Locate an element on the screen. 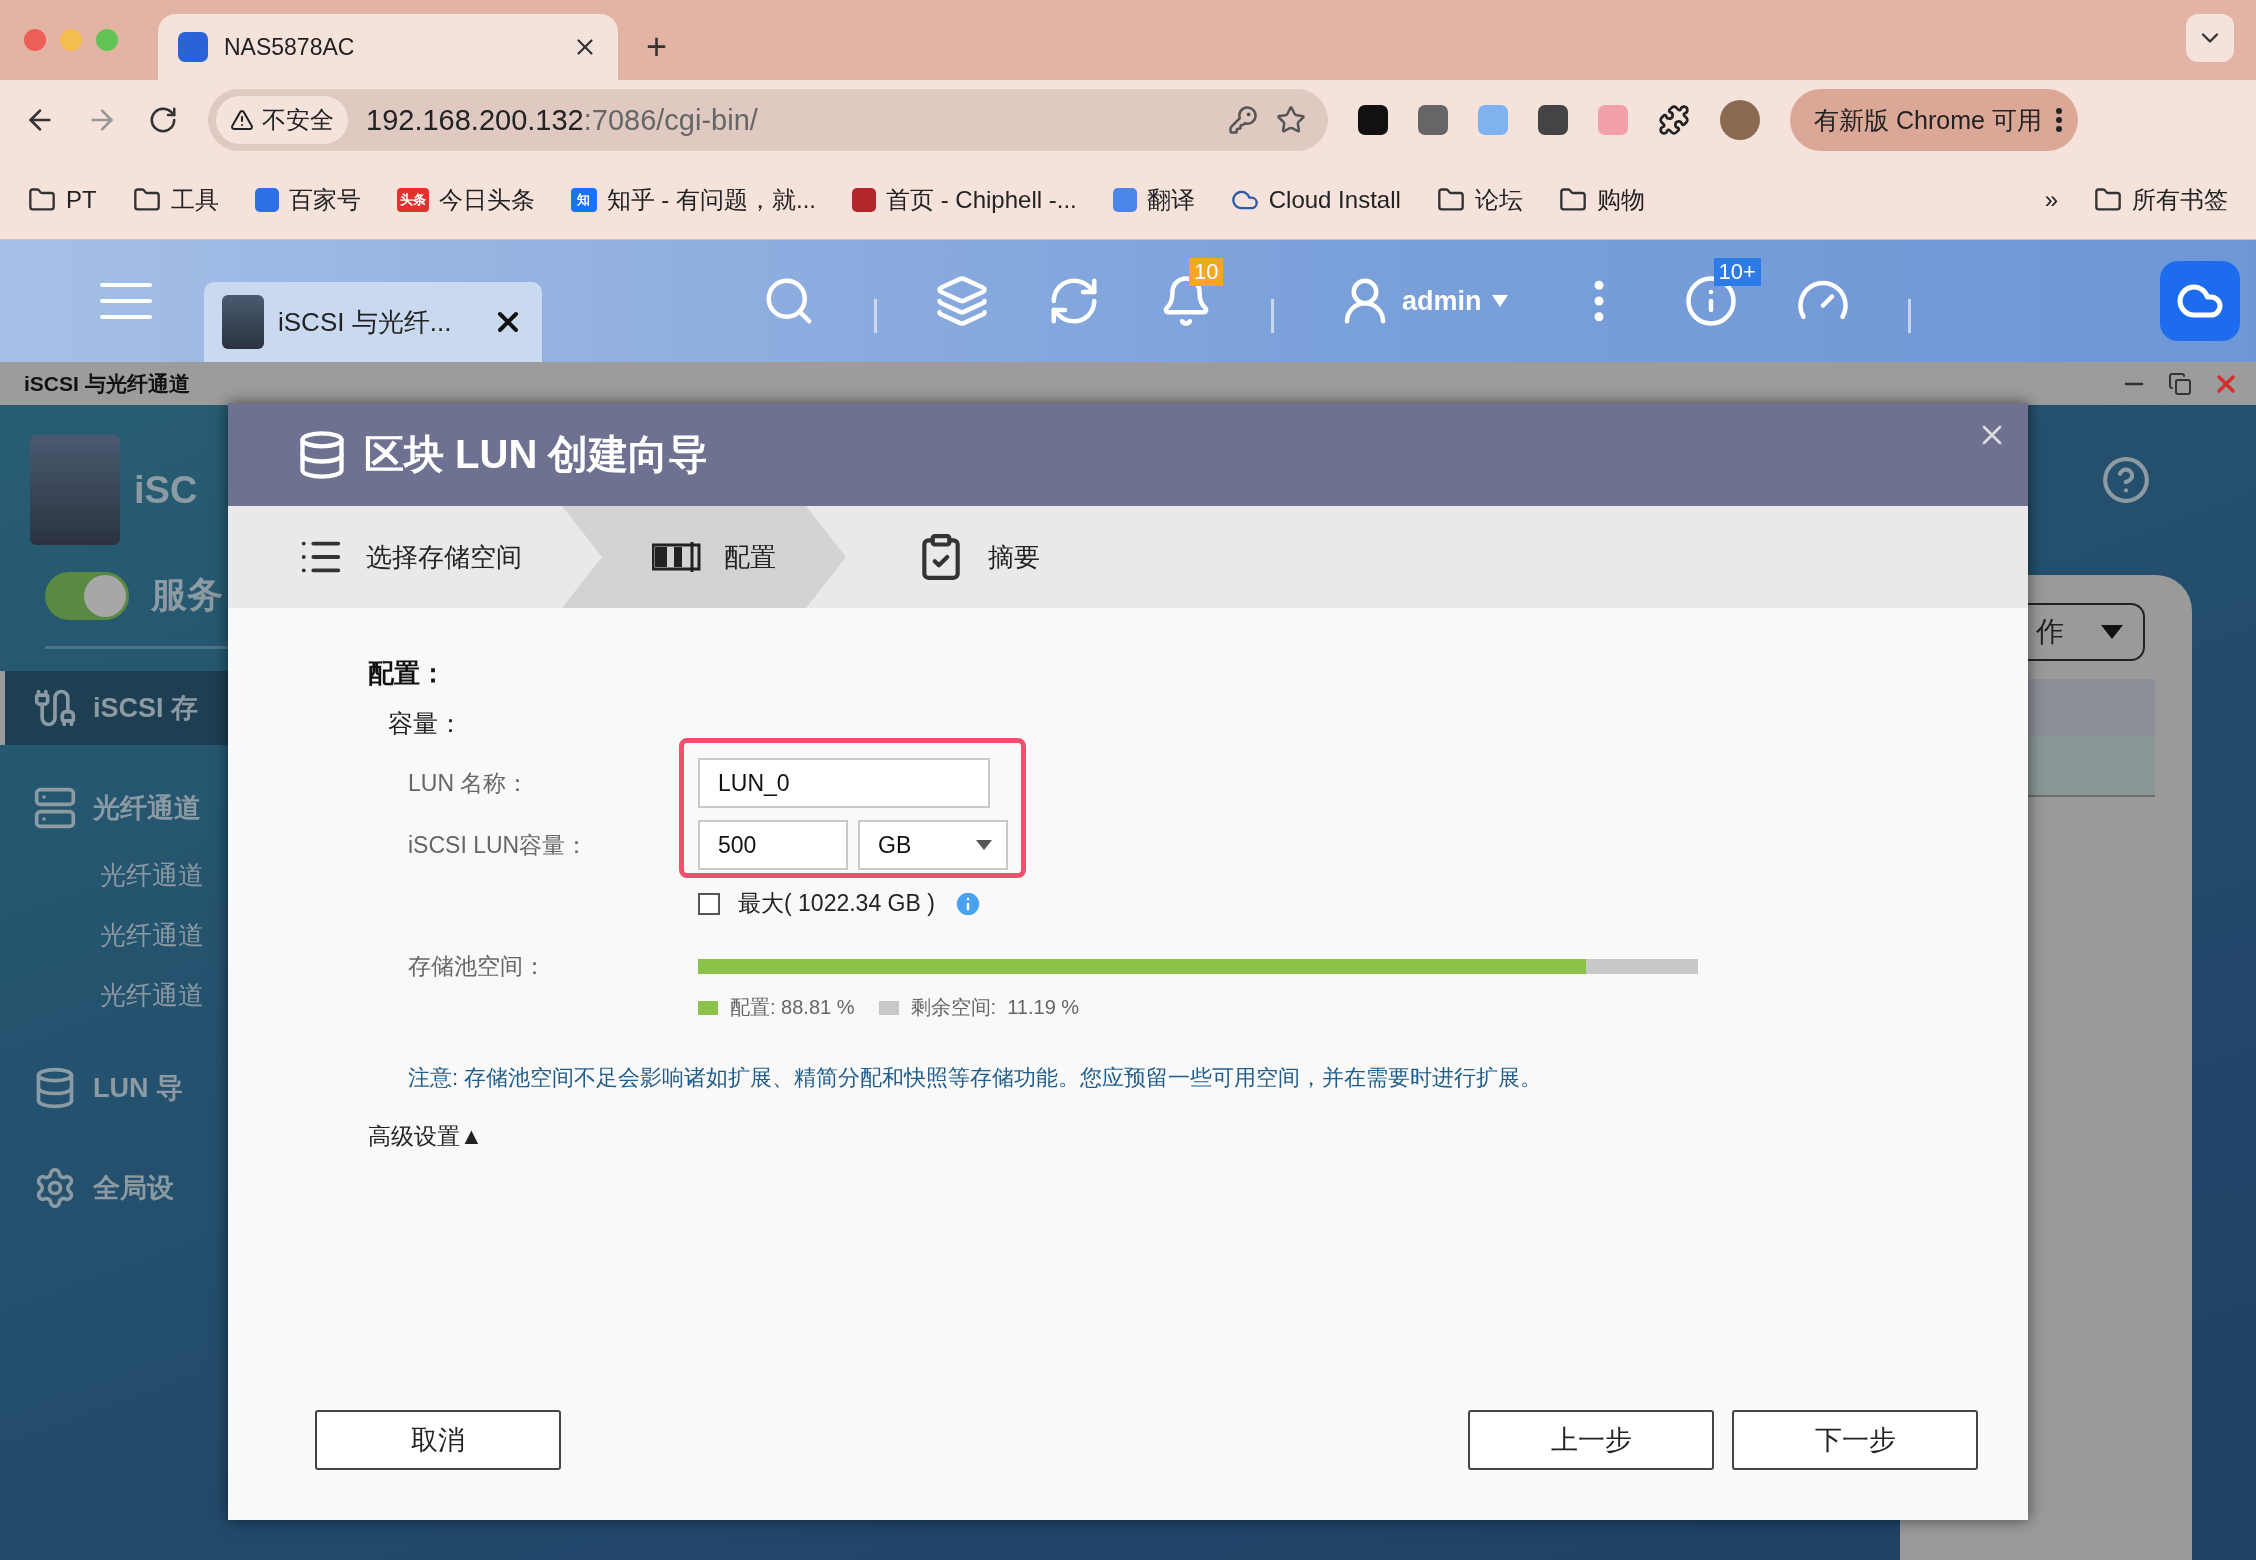 The image size is (2256, 1560). avatar-icon is located at coordinates (1740, 120).